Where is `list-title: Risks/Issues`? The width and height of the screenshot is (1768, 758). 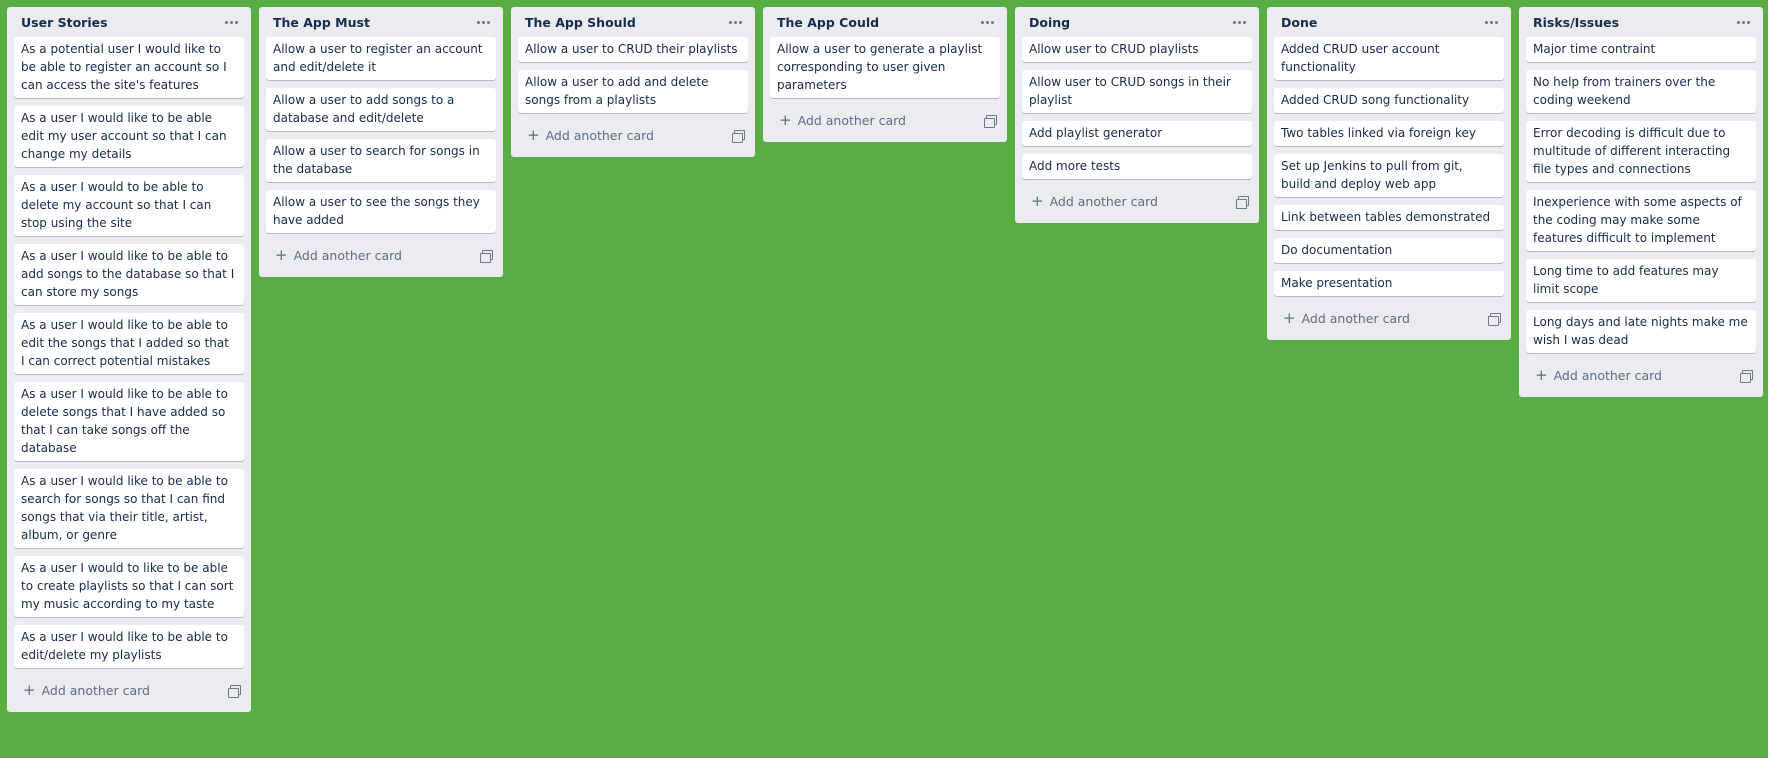
list-title: Risks/Issues is located at coordinates (1576, 22).